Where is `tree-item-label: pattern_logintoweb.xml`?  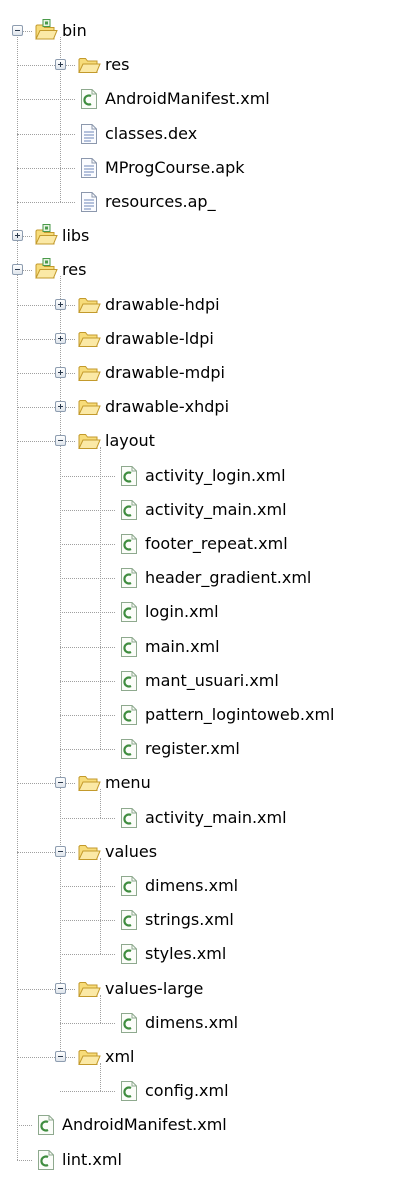
tree-item-label: pattern_logintoweb.xml is located at coordinates (240, 714).